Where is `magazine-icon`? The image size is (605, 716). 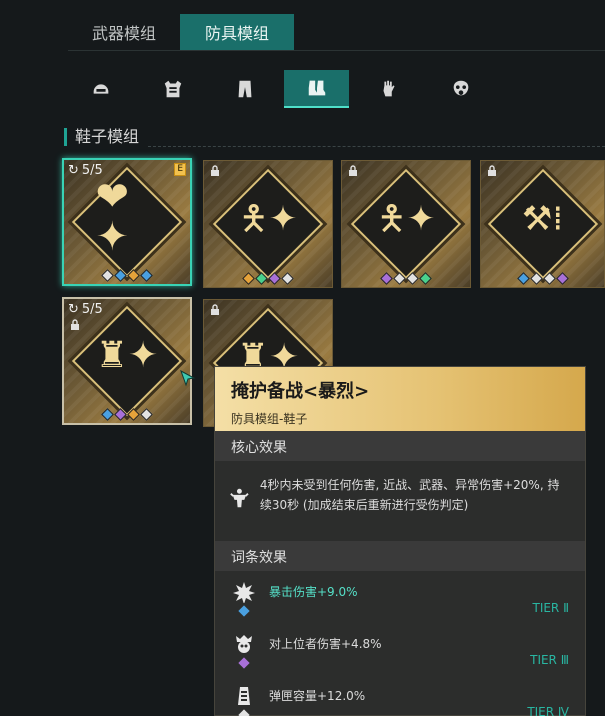 magazine-icon is located at coordinates (244, 696).